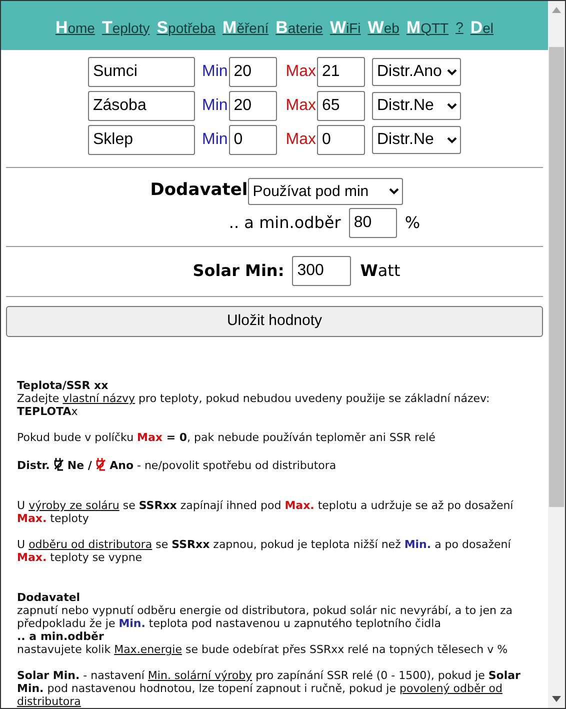 The width and height of the screenshot is (566, 709). I want to click on help-text: U výroby ze soláru se SSRxx zapínají ihned pod Max. teplotu a udržuje se až po dosažení Max. teploty, so click(265, 512).